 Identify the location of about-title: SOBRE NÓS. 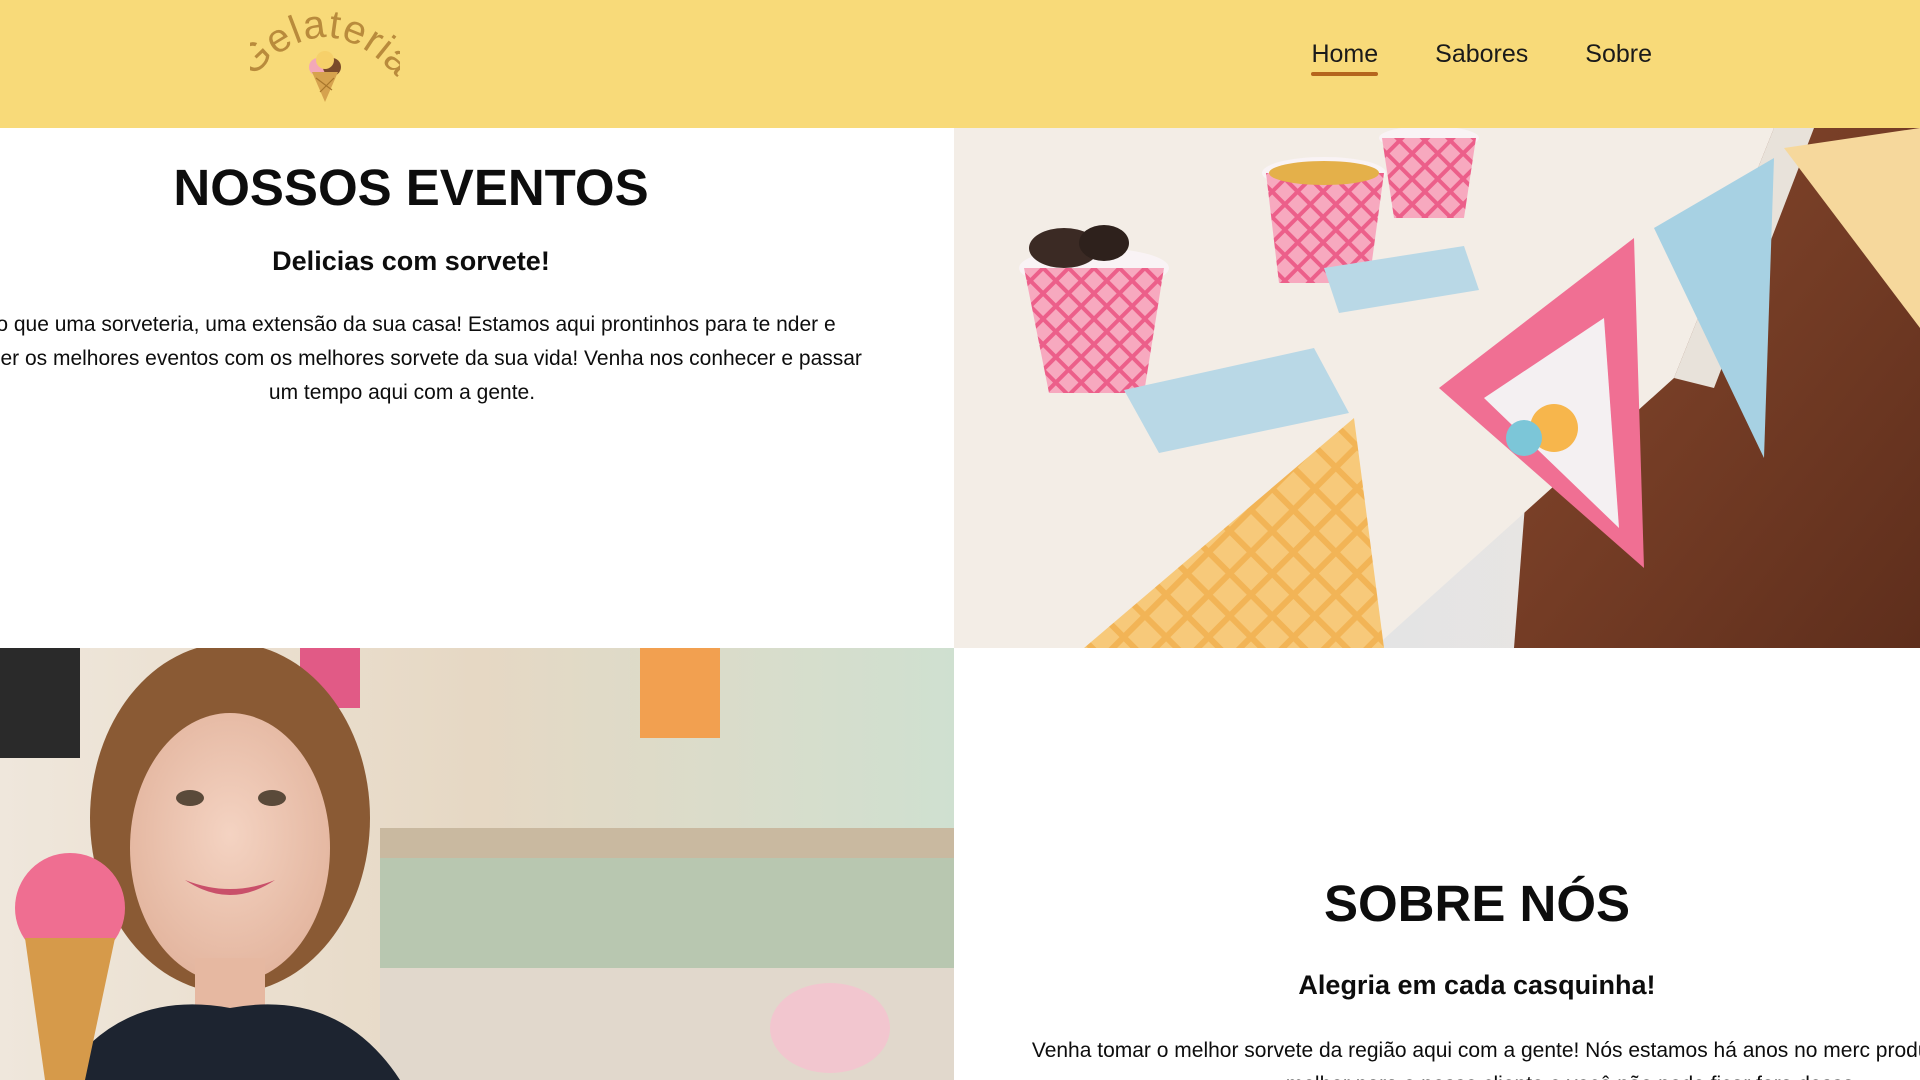
(1477, 903).